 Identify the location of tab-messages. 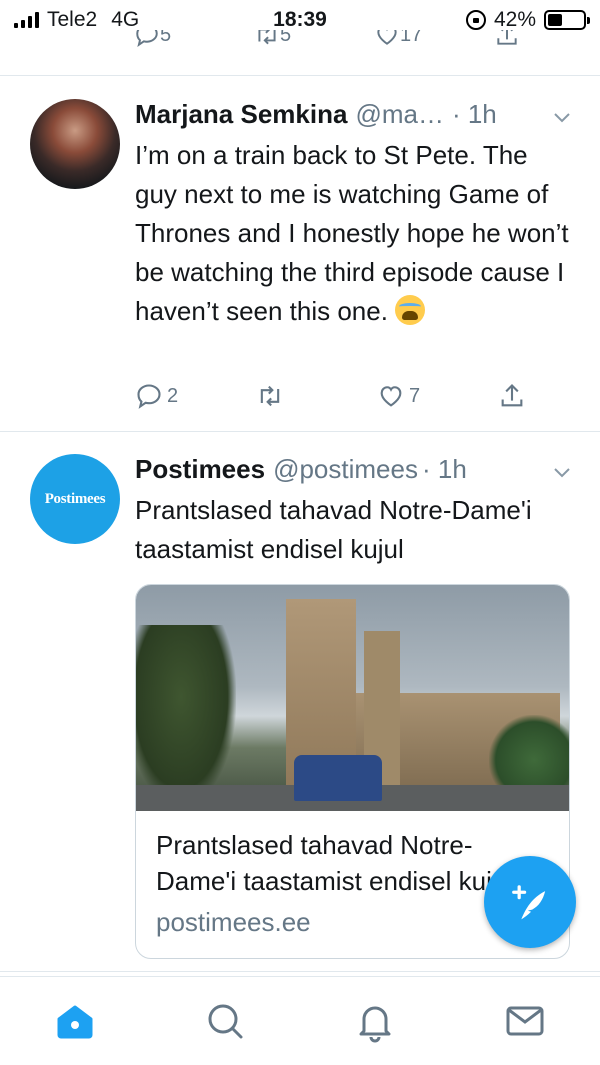
(525, 1021).